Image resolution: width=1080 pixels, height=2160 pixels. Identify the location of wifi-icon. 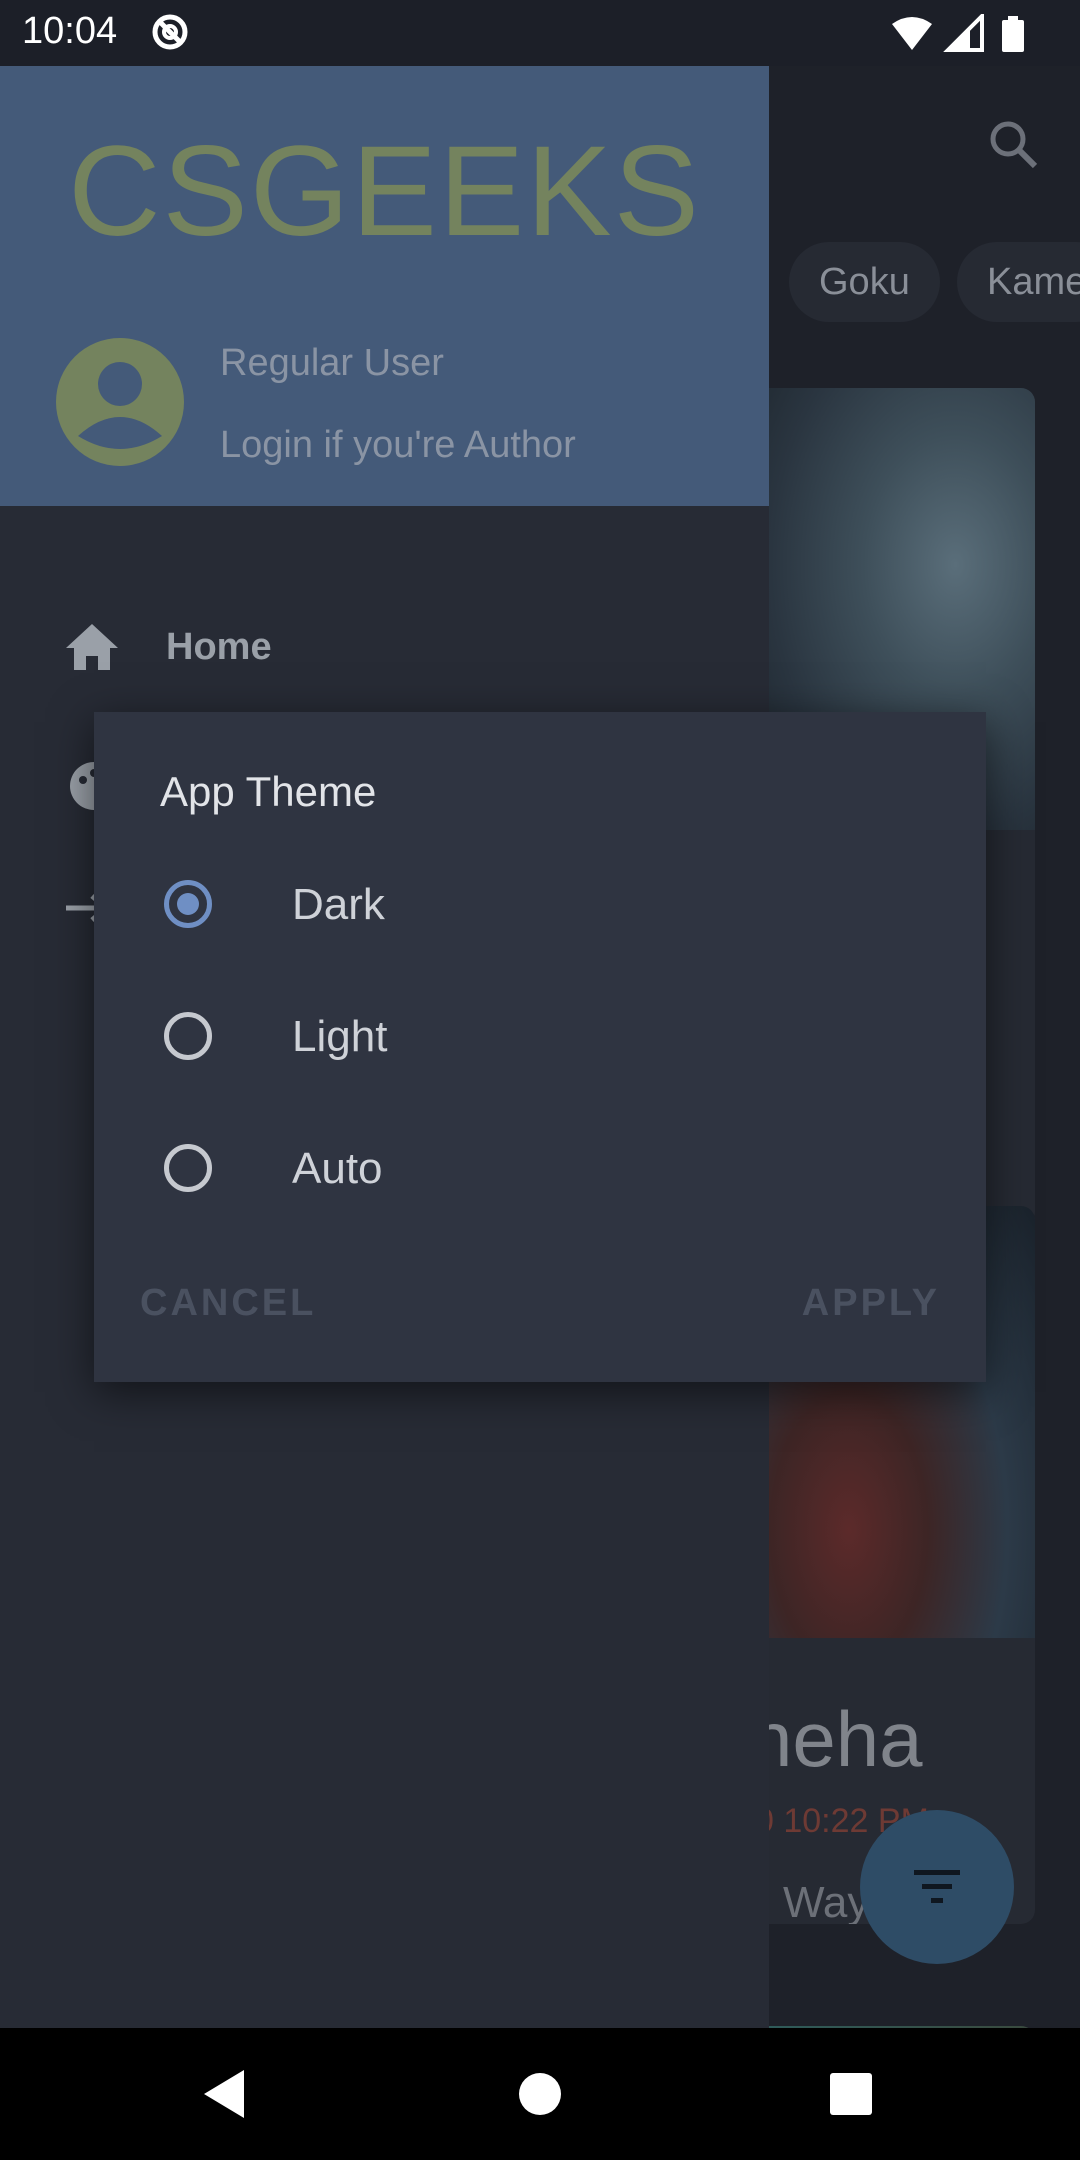
(912, 33).